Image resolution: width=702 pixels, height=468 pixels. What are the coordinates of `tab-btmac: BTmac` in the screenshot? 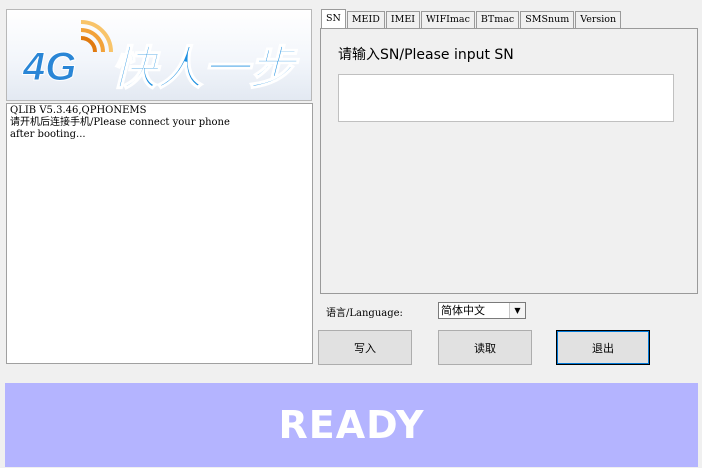 It's located at (497, 19).